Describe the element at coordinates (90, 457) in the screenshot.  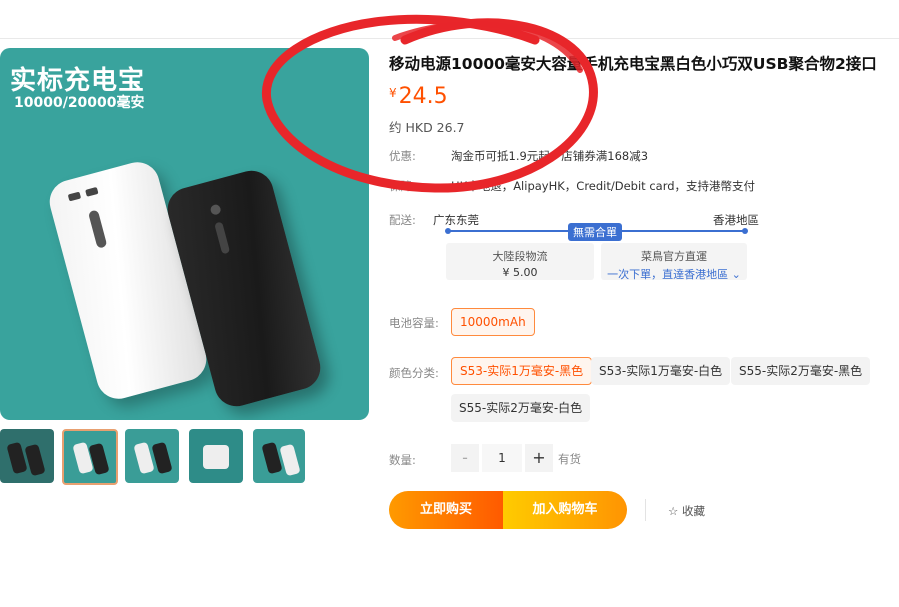
I see `thumbnail-2-selected` at that location.